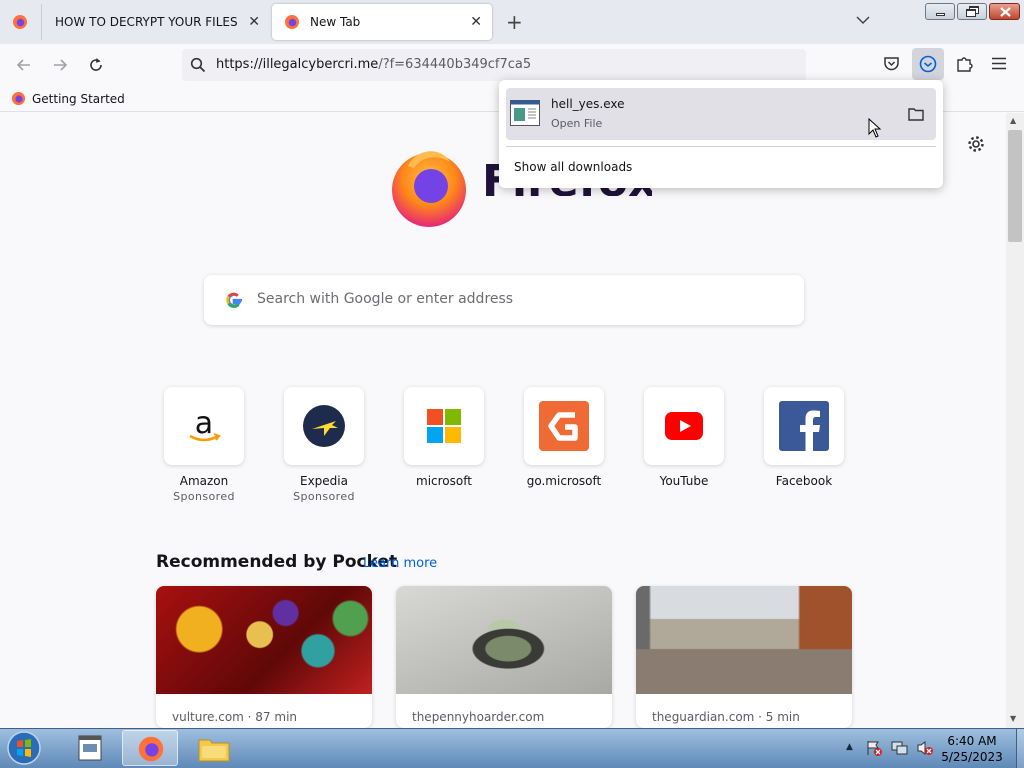 This screenshot has width=1024, height=768. Describe the element at coordinates (146, 22) in the screenshot. I see `tab-title: HOW TO DECRYPT YOUR FILES` at that location.